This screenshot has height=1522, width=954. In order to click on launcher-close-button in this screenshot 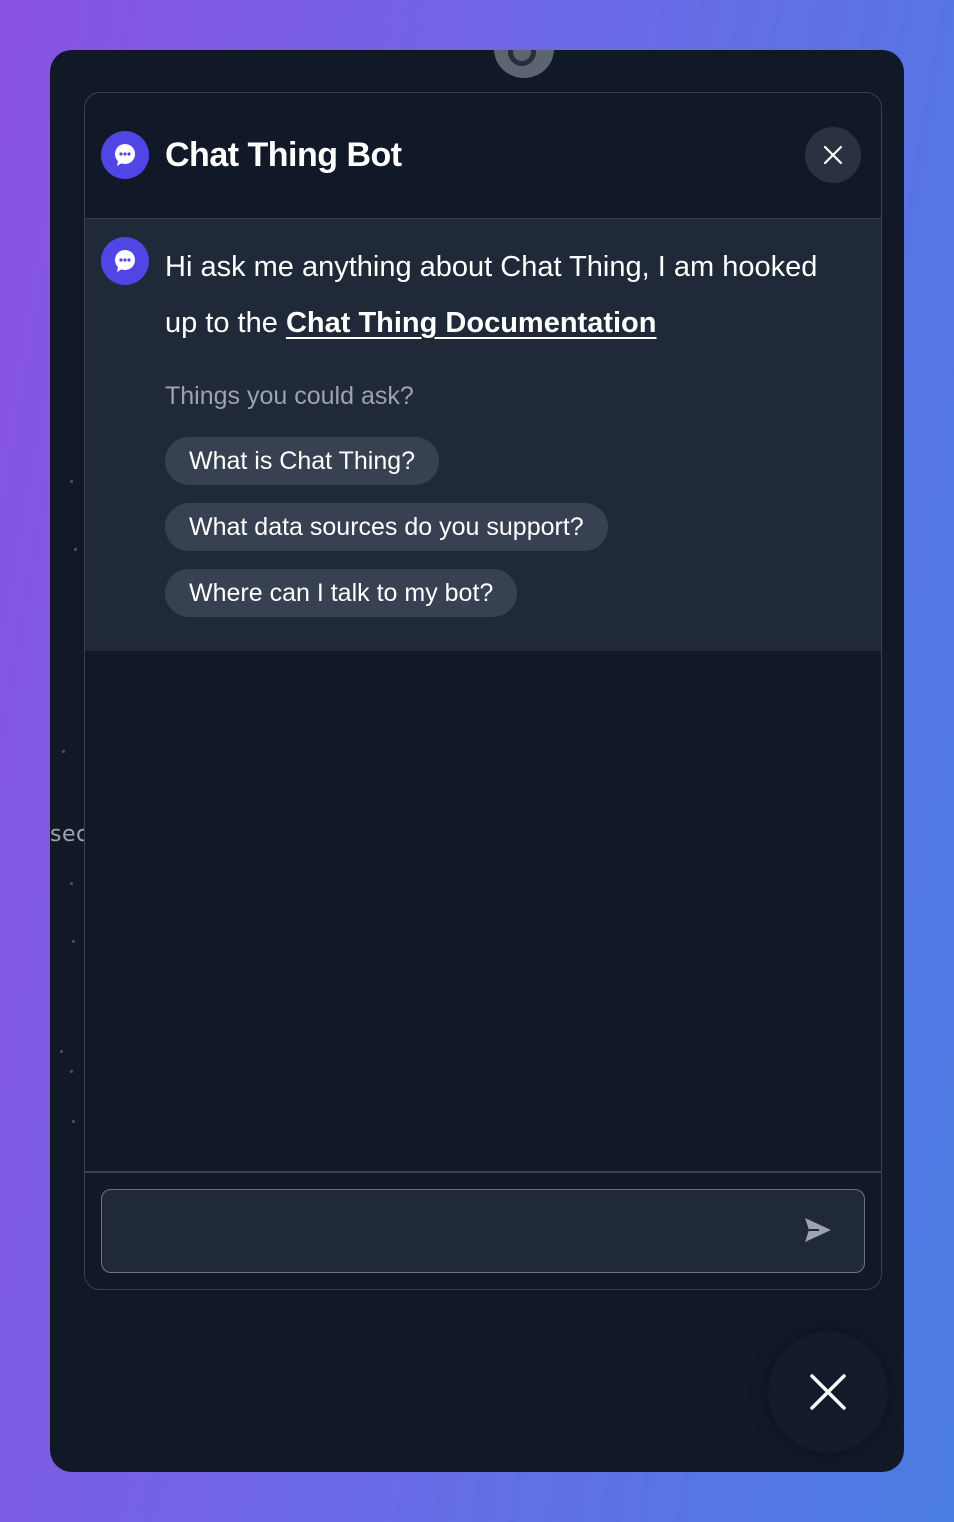, I will do `click(828, 1392)`.